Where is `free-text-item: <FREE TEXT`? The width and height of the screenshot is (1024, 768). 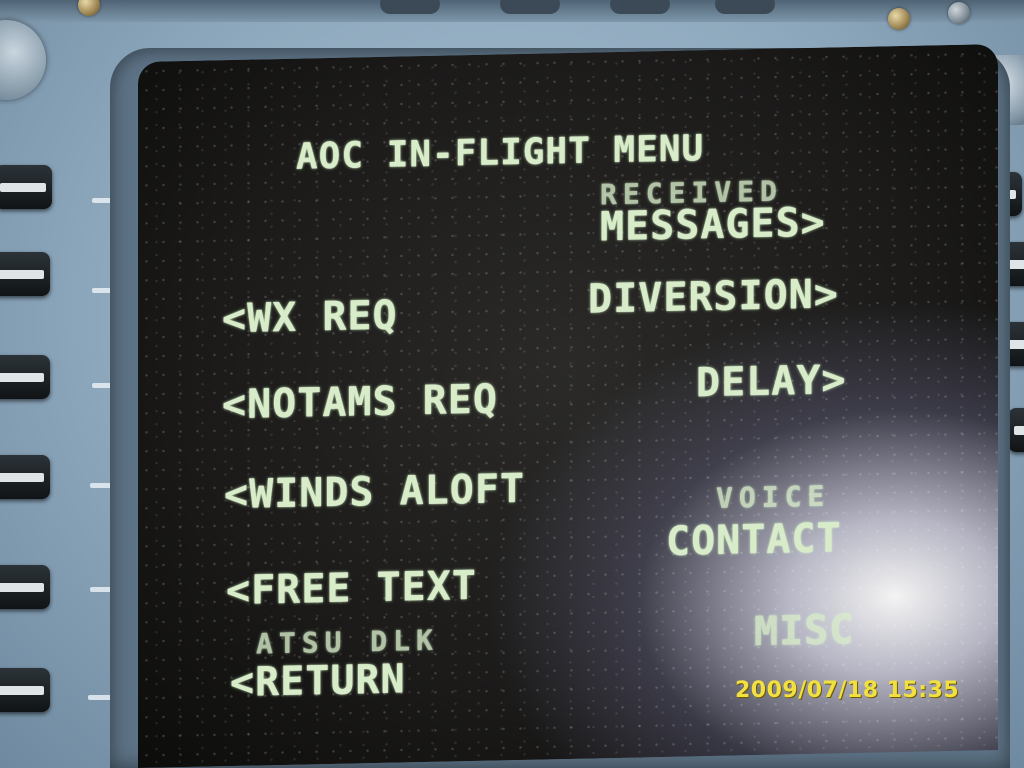
free-text-item: <FREE TEXT is located at coordinates (351, 588).